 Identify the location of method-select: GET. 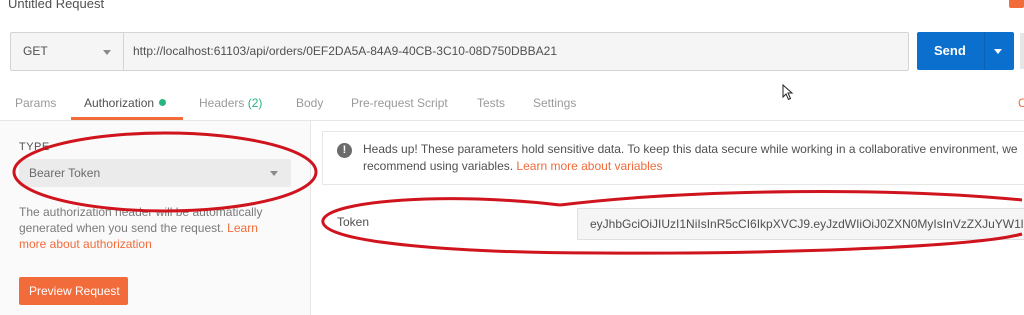
(67, 51).